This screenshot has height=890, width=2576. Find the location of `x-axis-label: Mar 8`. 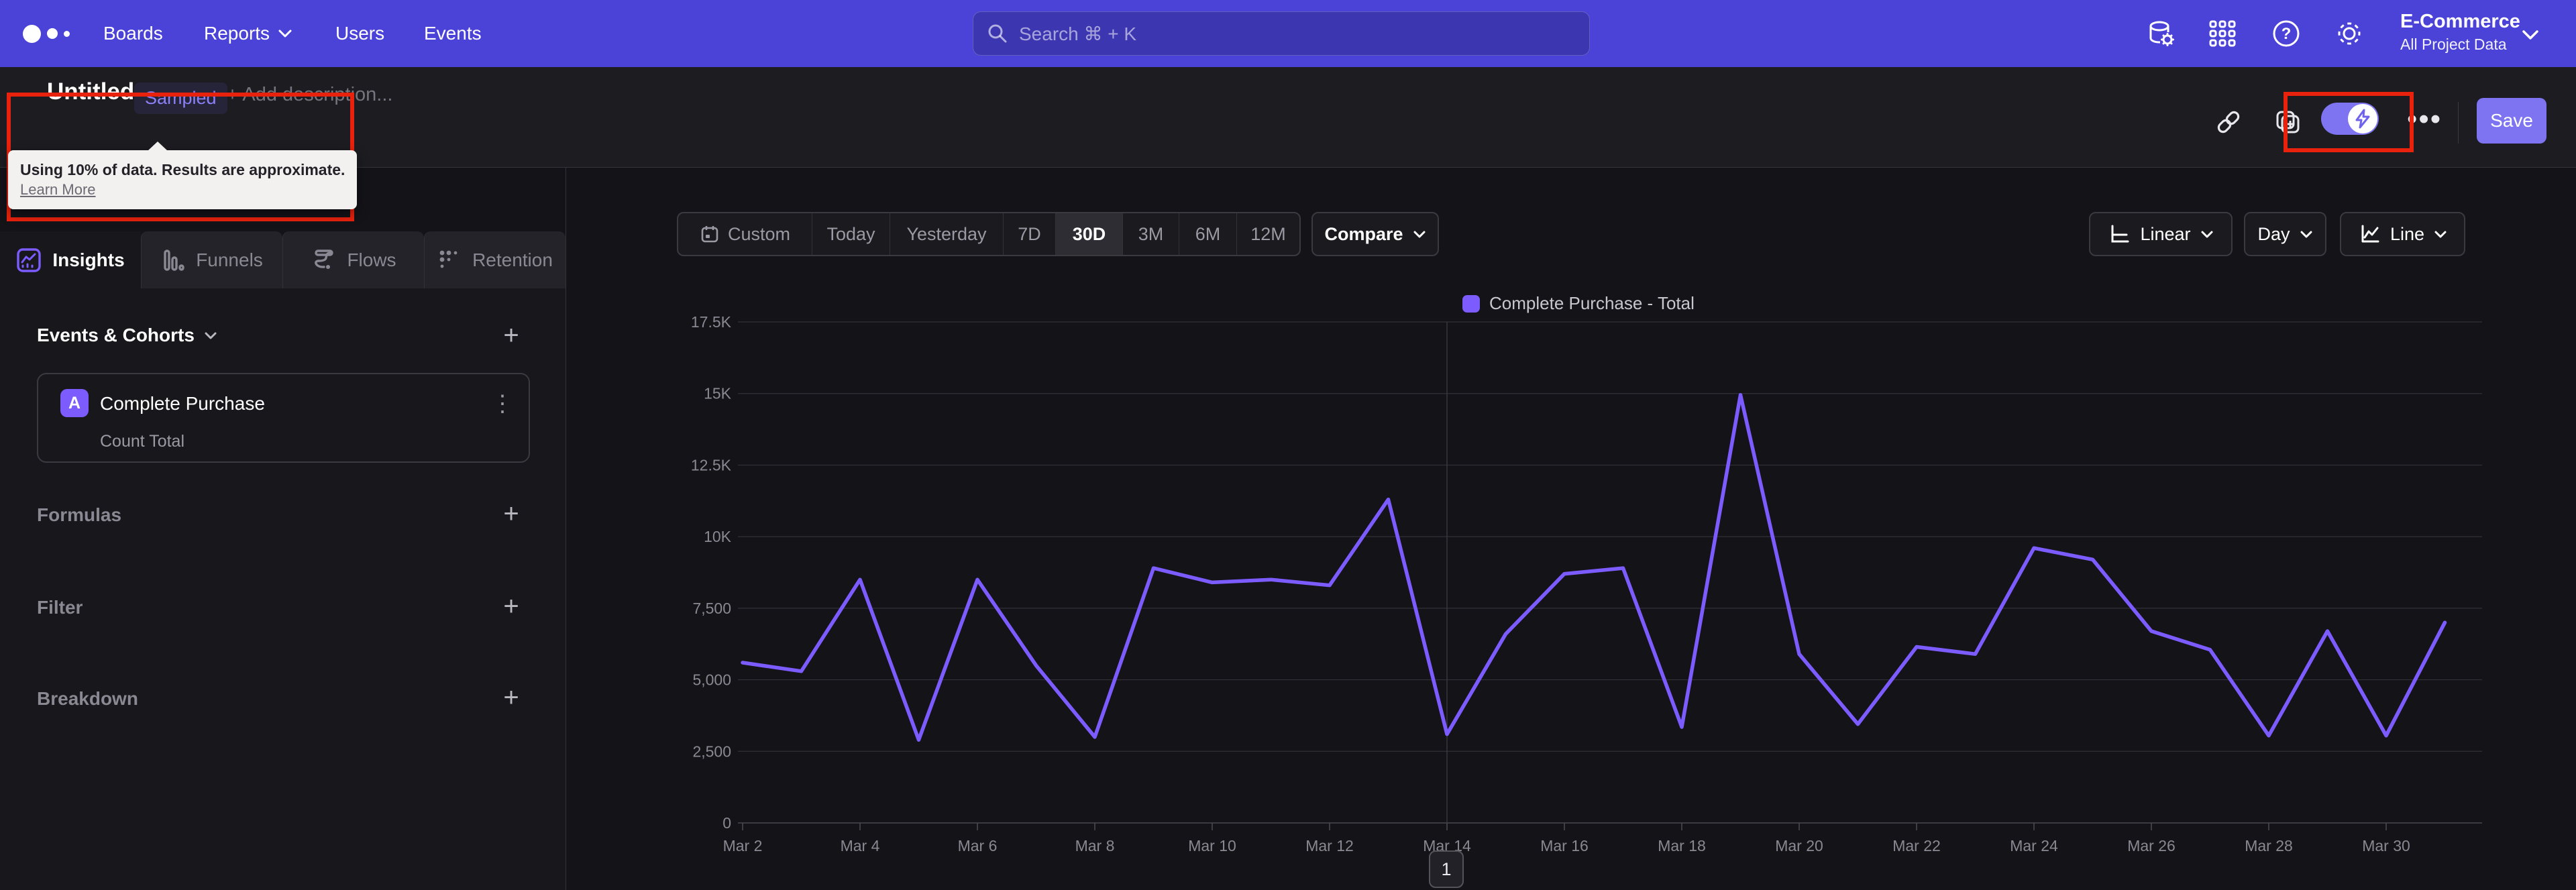

x-axis-label: Mar 8 is located at coordinates (1095, 845).